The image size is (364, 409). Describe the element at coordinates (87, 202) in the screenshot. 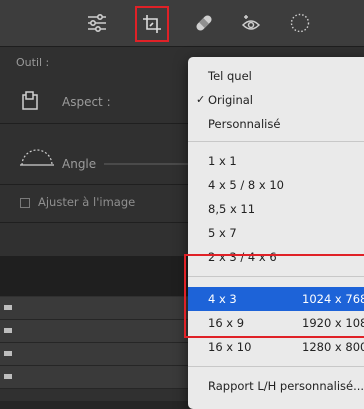

I see `fit-image-label: Ajuster à l'image` at that location.